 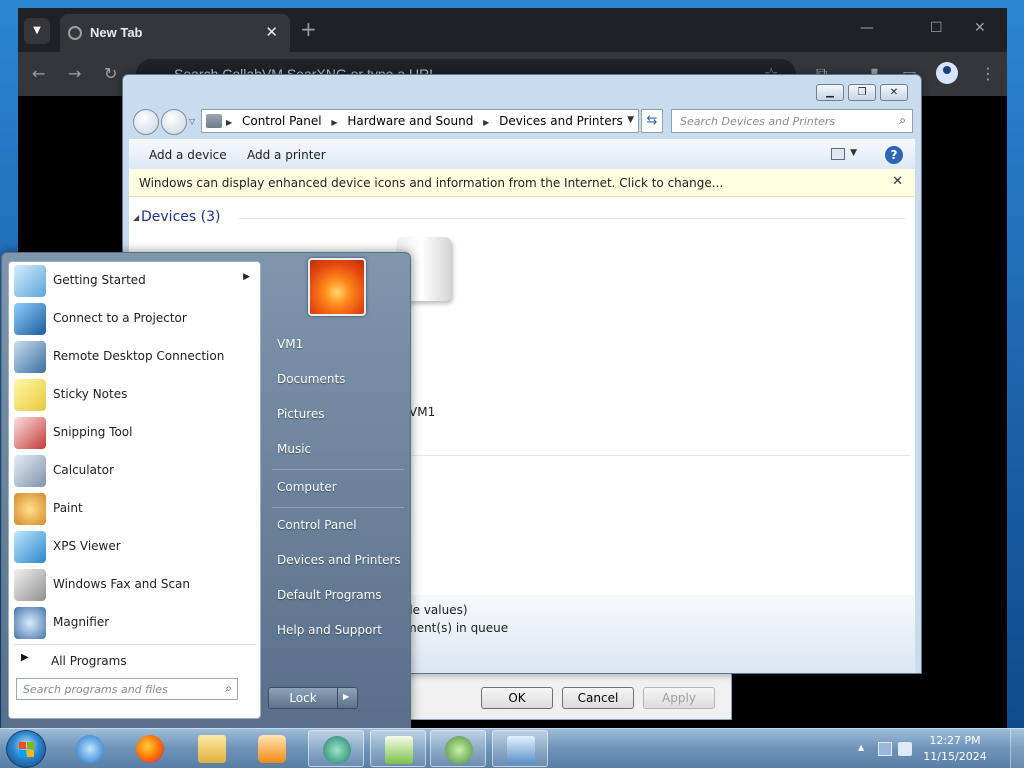 I want to click on collapse-group-icon: ◢, so click(x=136, y=217).